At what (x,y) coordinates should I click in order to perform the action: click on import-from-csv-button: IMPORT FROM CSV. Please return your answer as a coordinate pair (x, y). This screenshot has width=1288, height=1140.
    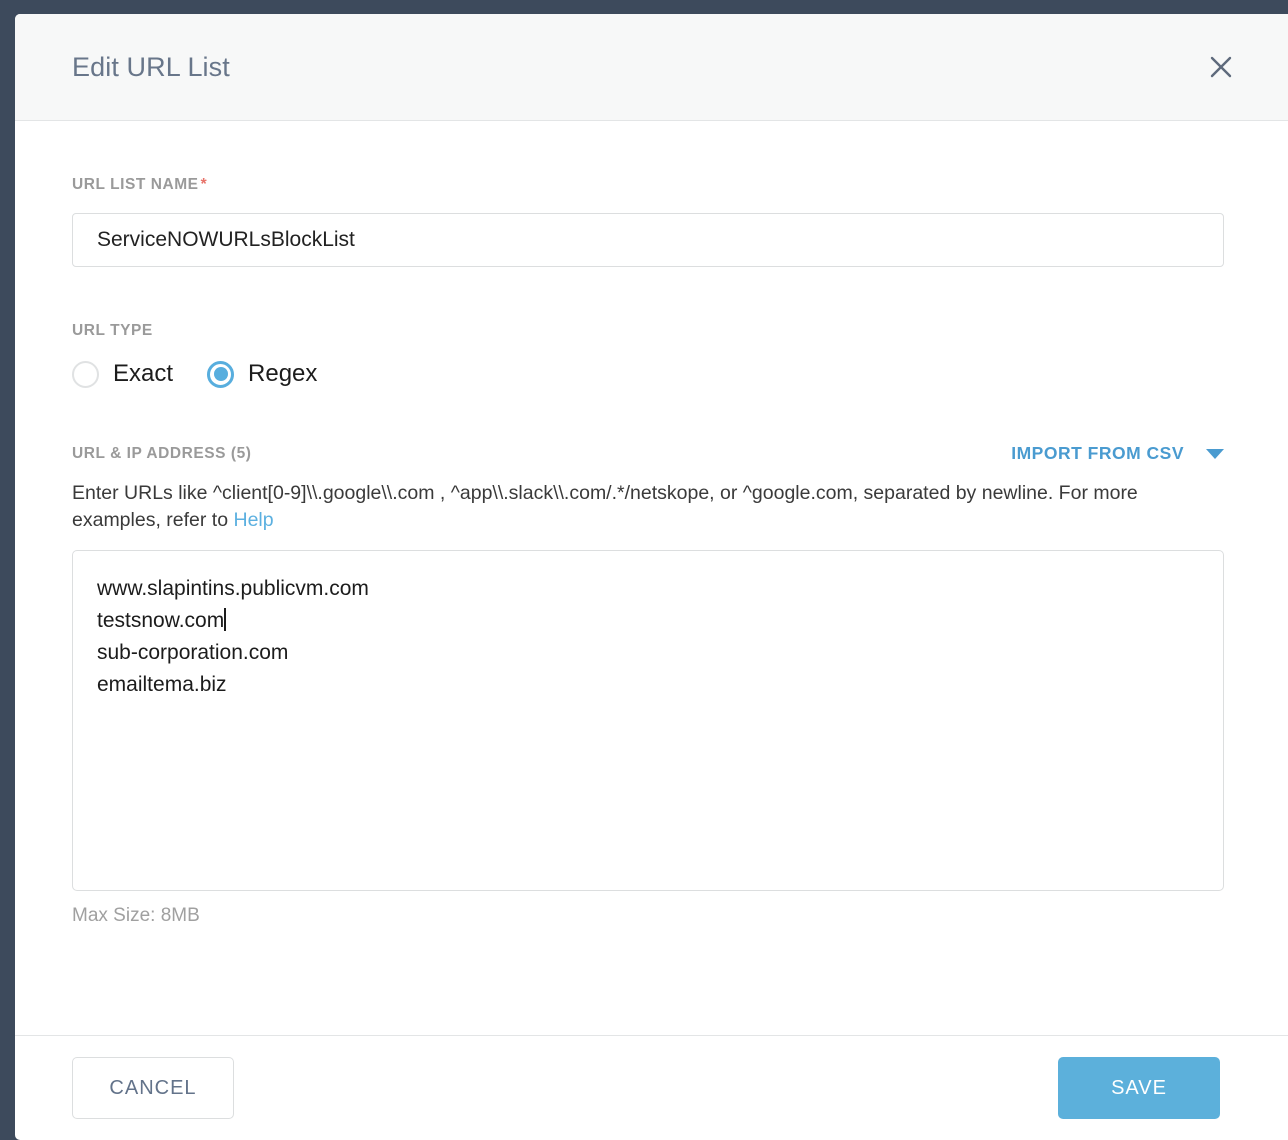
    Looking at the image, I should click on (1117, 453).